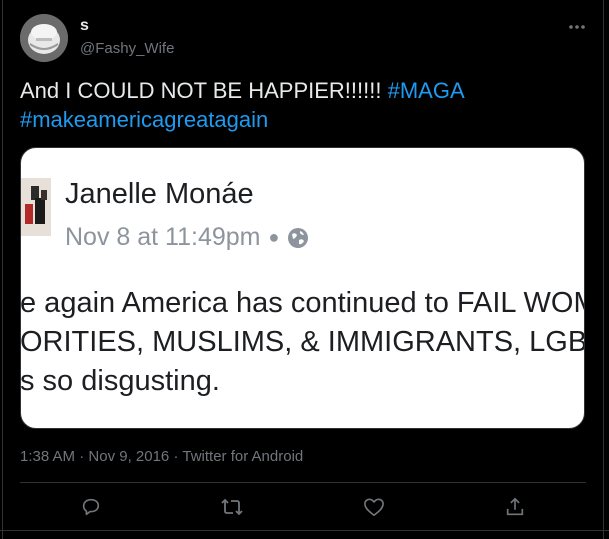 The image size is (609, 539). I want to click on share-button, so click(515, 507).